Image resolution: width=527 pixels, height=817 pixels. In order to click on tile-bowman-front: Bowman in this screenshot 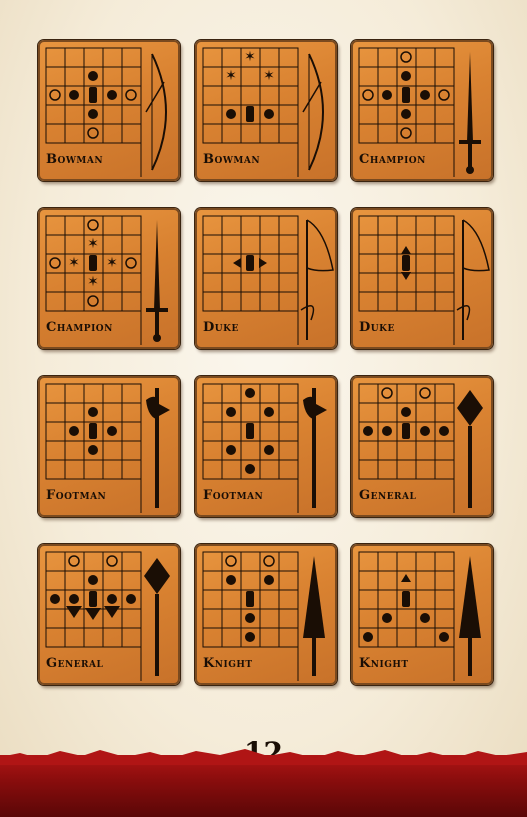, I will do `click(109, 110)`.